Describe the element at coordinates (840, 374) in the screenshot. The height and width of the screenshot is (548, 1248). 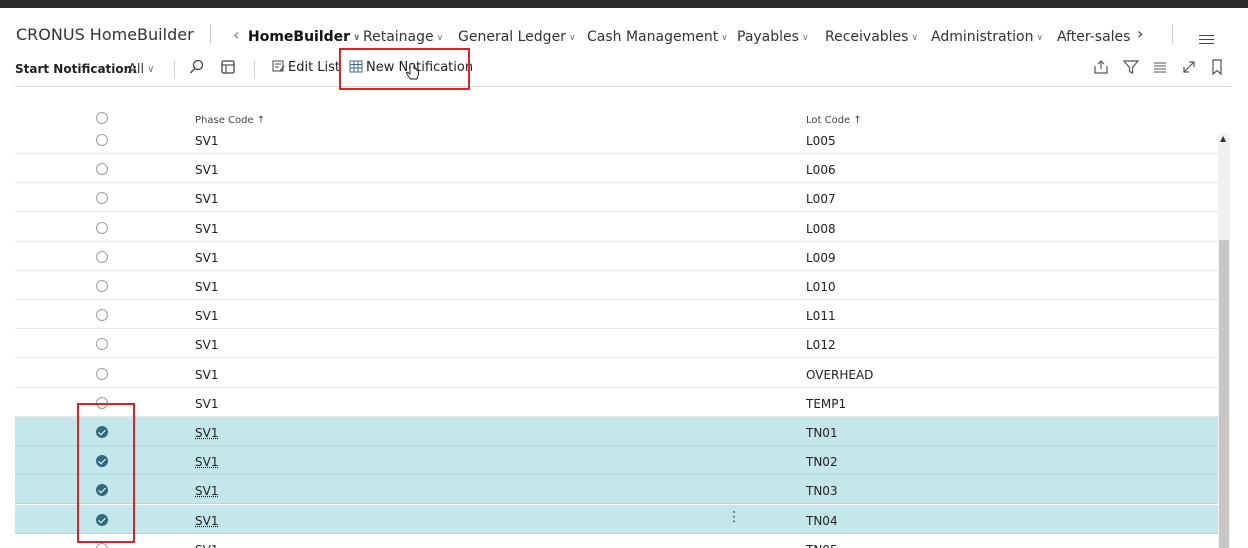
I see `cell-lot-code: OVERHEAD` at that location.